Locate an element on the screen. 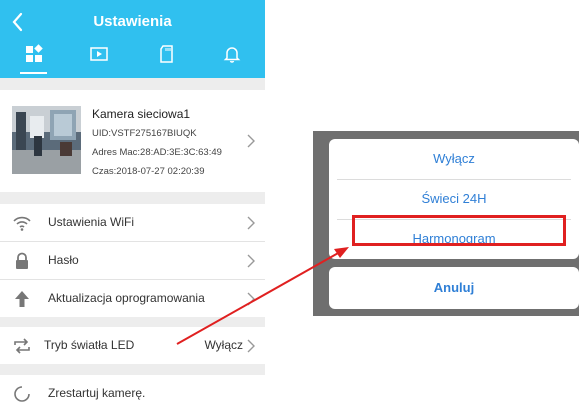 Image resolution: width=583 pixels, height=409 pixels. highlight-box is located at coordinates (459, 230).